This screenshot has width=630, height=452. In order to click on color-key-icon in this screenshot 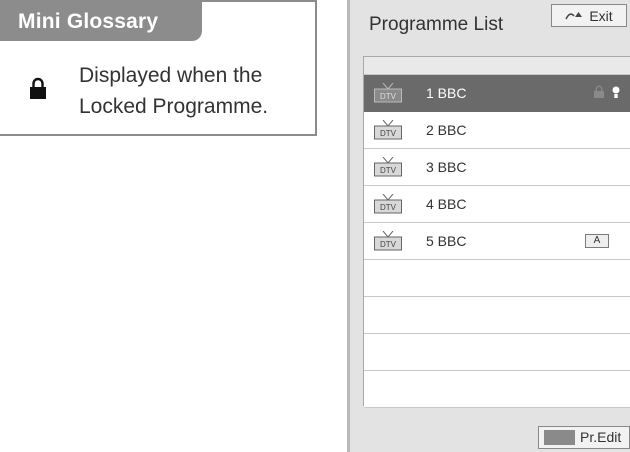, I will do `click(559, 437)`.